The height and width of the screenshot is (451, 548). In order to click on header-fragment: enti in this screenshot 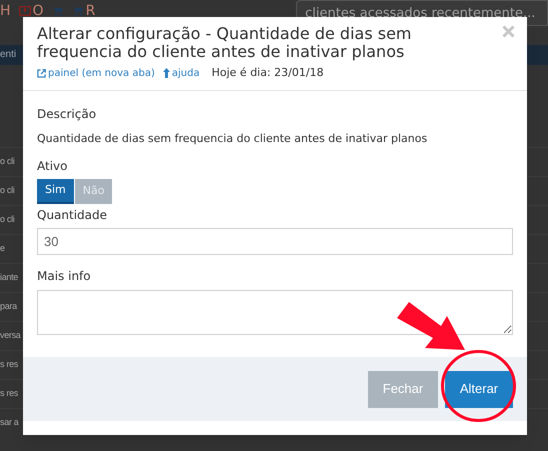, I will do `click(8, 55)`.